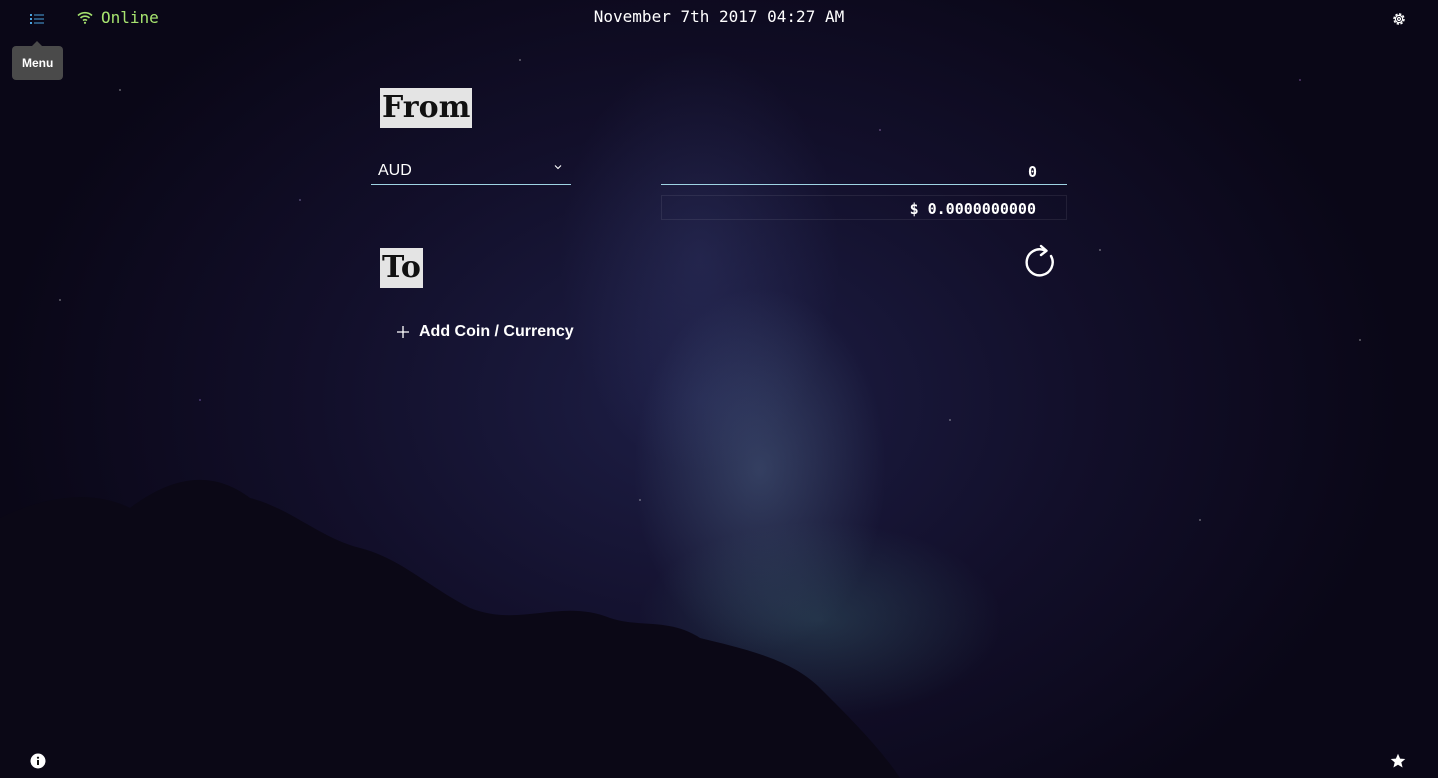  I want to click on amount-value: 0, so click(1032, 172).